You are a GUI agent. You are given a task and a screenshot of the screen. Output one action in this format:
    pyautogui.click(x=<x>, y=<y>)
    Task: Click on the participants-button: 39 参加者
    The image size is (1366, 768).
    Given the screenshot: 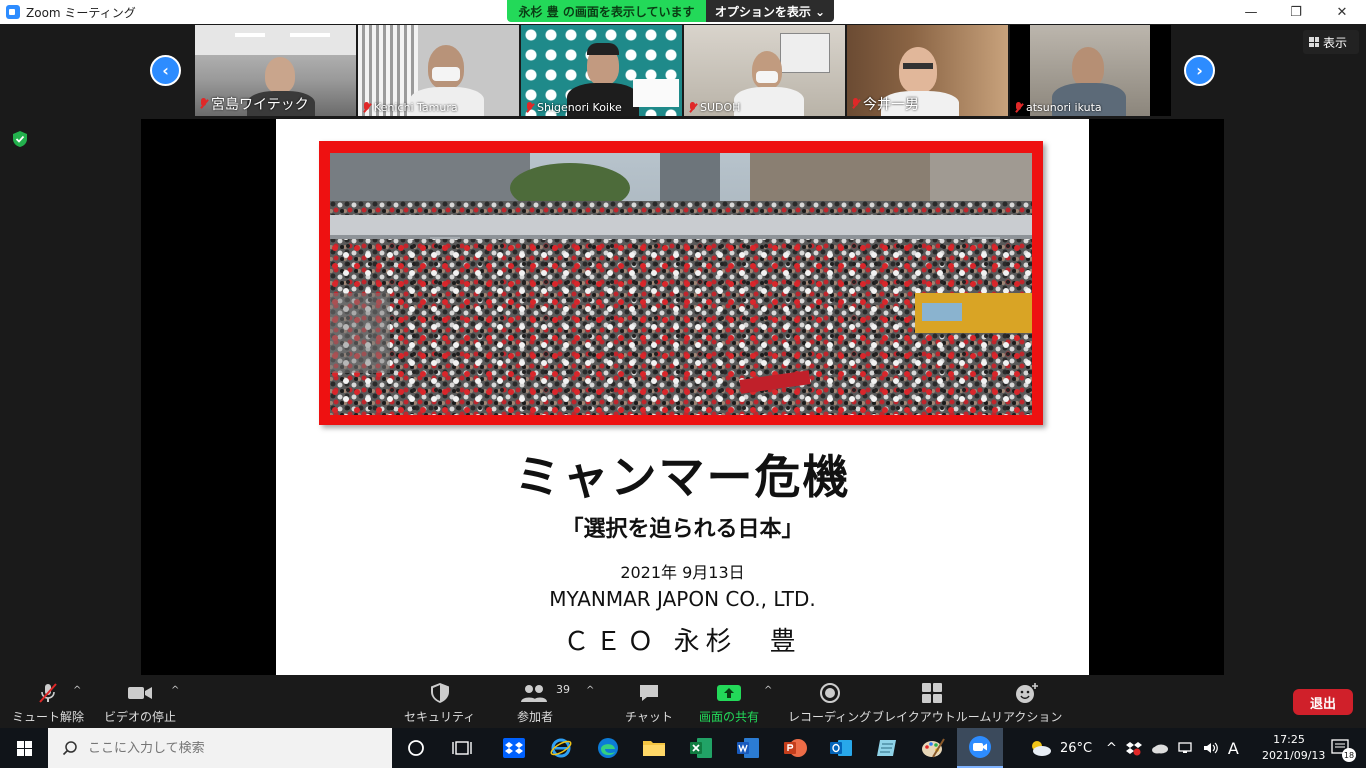 What is the action you would take?
    pyautogui.click(x=543, y=703)
    